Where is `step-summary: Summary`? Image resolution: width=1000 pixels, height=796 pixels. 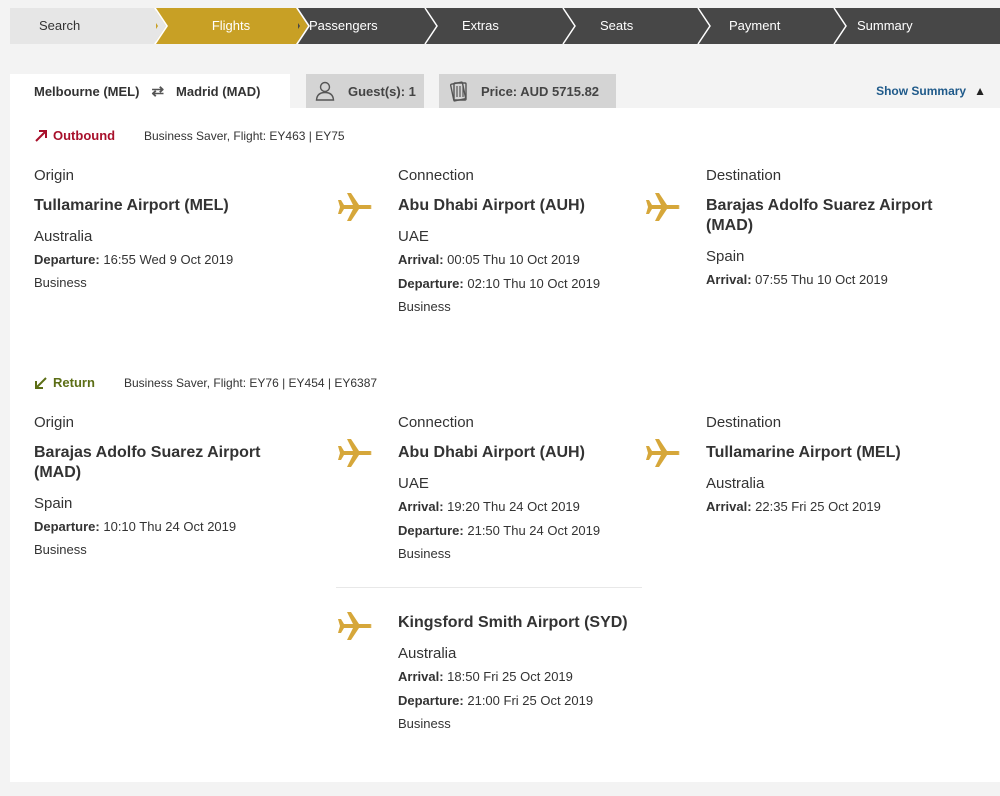
step-summary: Summary is located at coordinates (885, 26).